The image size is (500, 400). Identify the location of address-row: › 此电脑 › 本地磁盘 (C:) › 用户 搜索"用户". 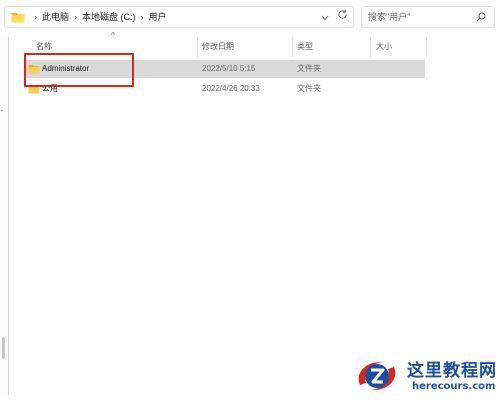
(250, 18).